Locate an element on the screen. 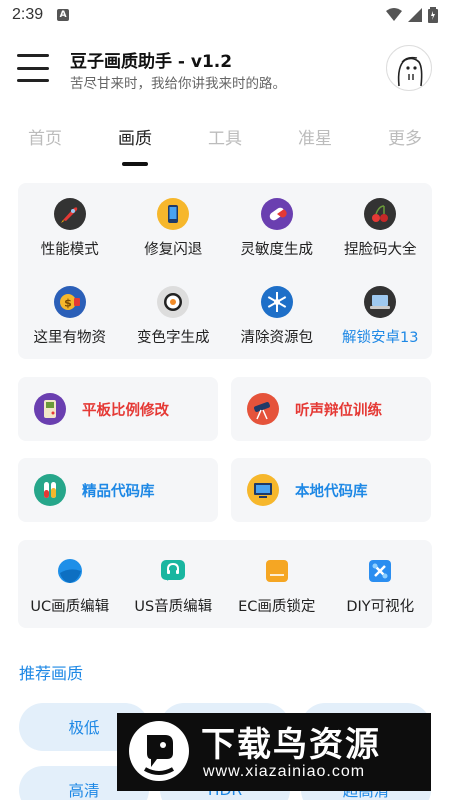  watermark-title: 下载鸟资源 is located at coordinates (291, 745).